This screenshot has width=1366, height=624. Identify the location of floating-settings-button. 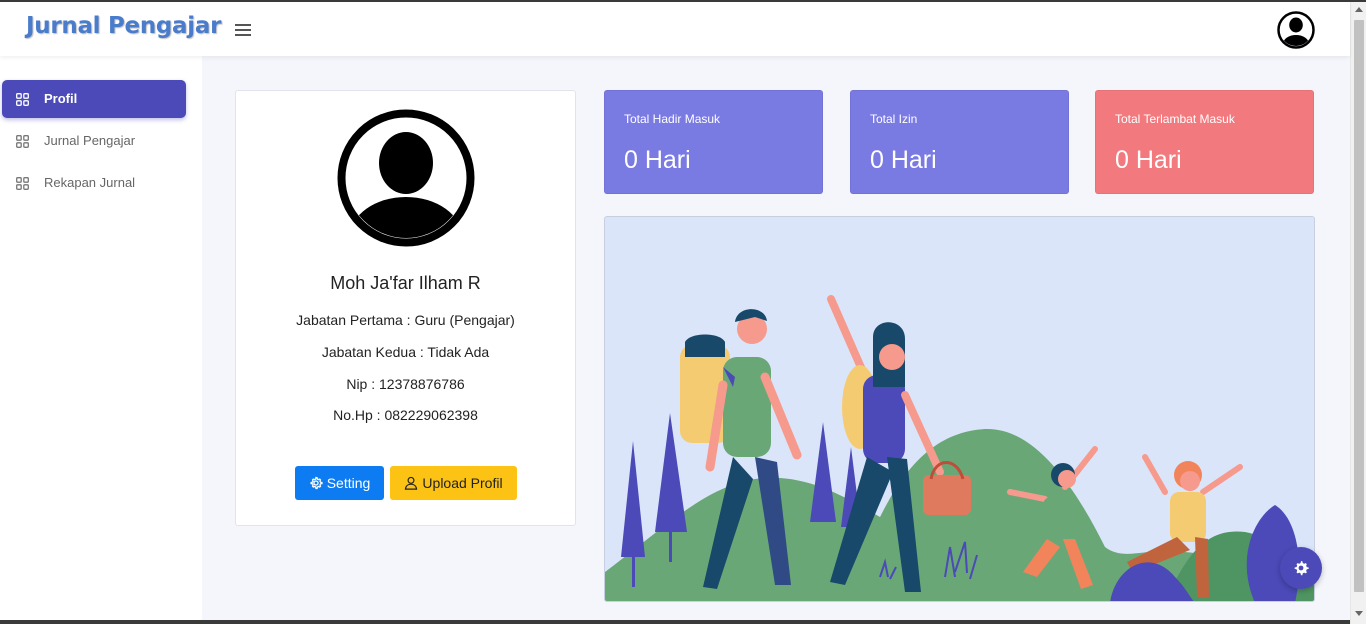
(1301, 568).